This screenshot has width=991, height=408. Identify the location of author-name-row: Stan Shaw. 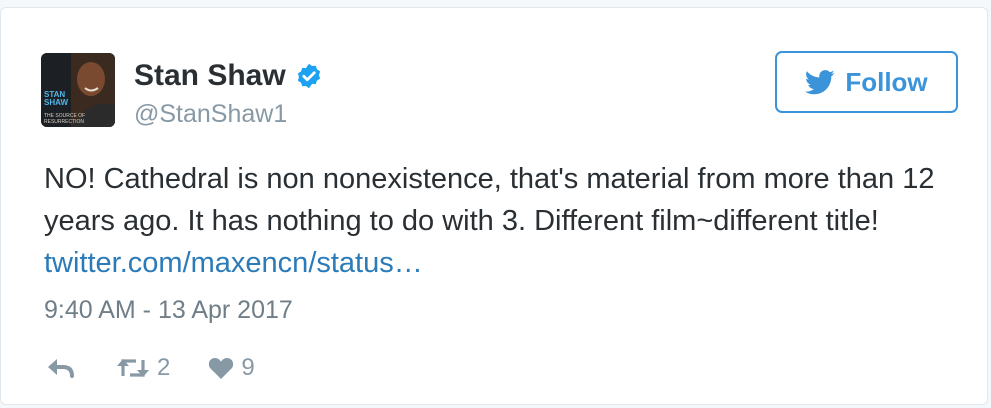
(228, 76).